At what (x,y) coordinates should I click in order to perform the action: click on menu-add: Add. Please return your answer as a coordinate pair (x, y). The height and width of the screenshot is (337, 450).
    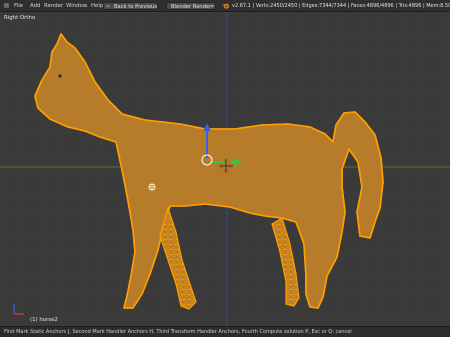
    Looking at the image, I should click on (35, 6).